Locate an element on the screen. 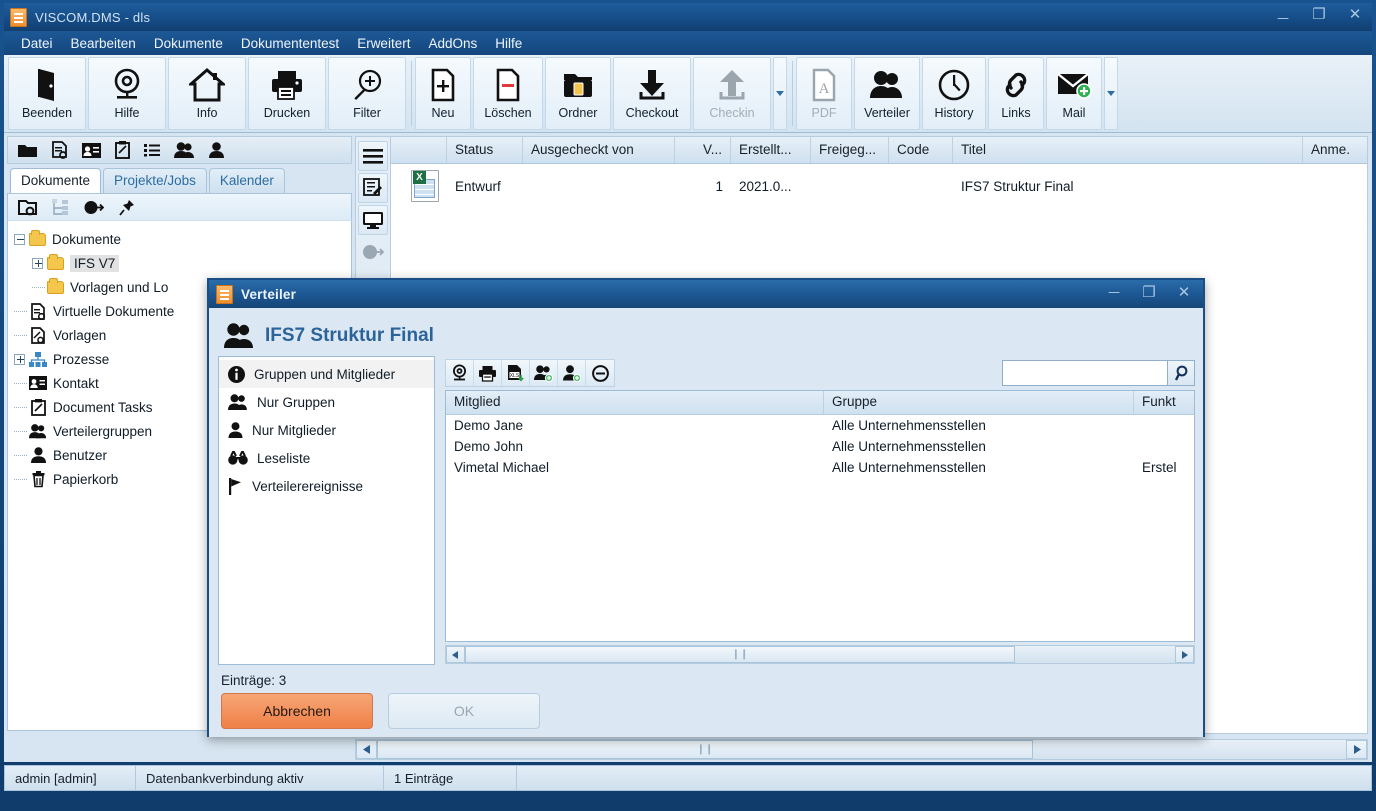 Image resolution: width=1376 pixels, height=811 pixels. menu-item-dokumente: Dokumente is located at coordinates (188, 43).